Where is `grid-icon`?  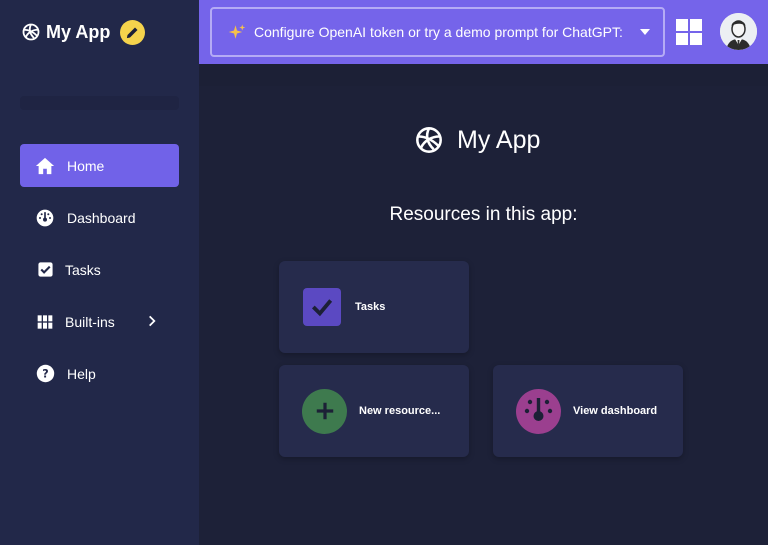 grid-icon is located at coordinates (45, 322).